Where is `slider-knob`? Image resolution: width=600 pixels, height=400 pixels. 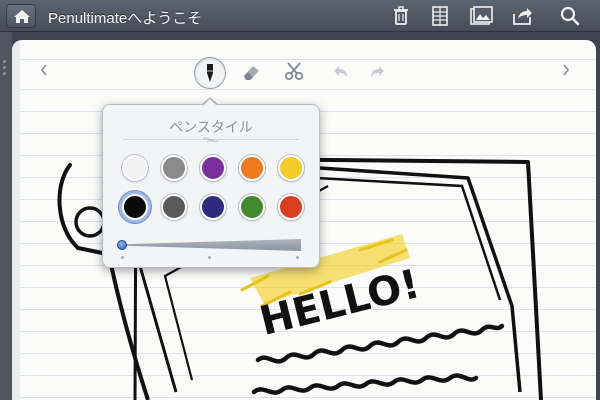
slider-knob is located at coordinates (122, 245).